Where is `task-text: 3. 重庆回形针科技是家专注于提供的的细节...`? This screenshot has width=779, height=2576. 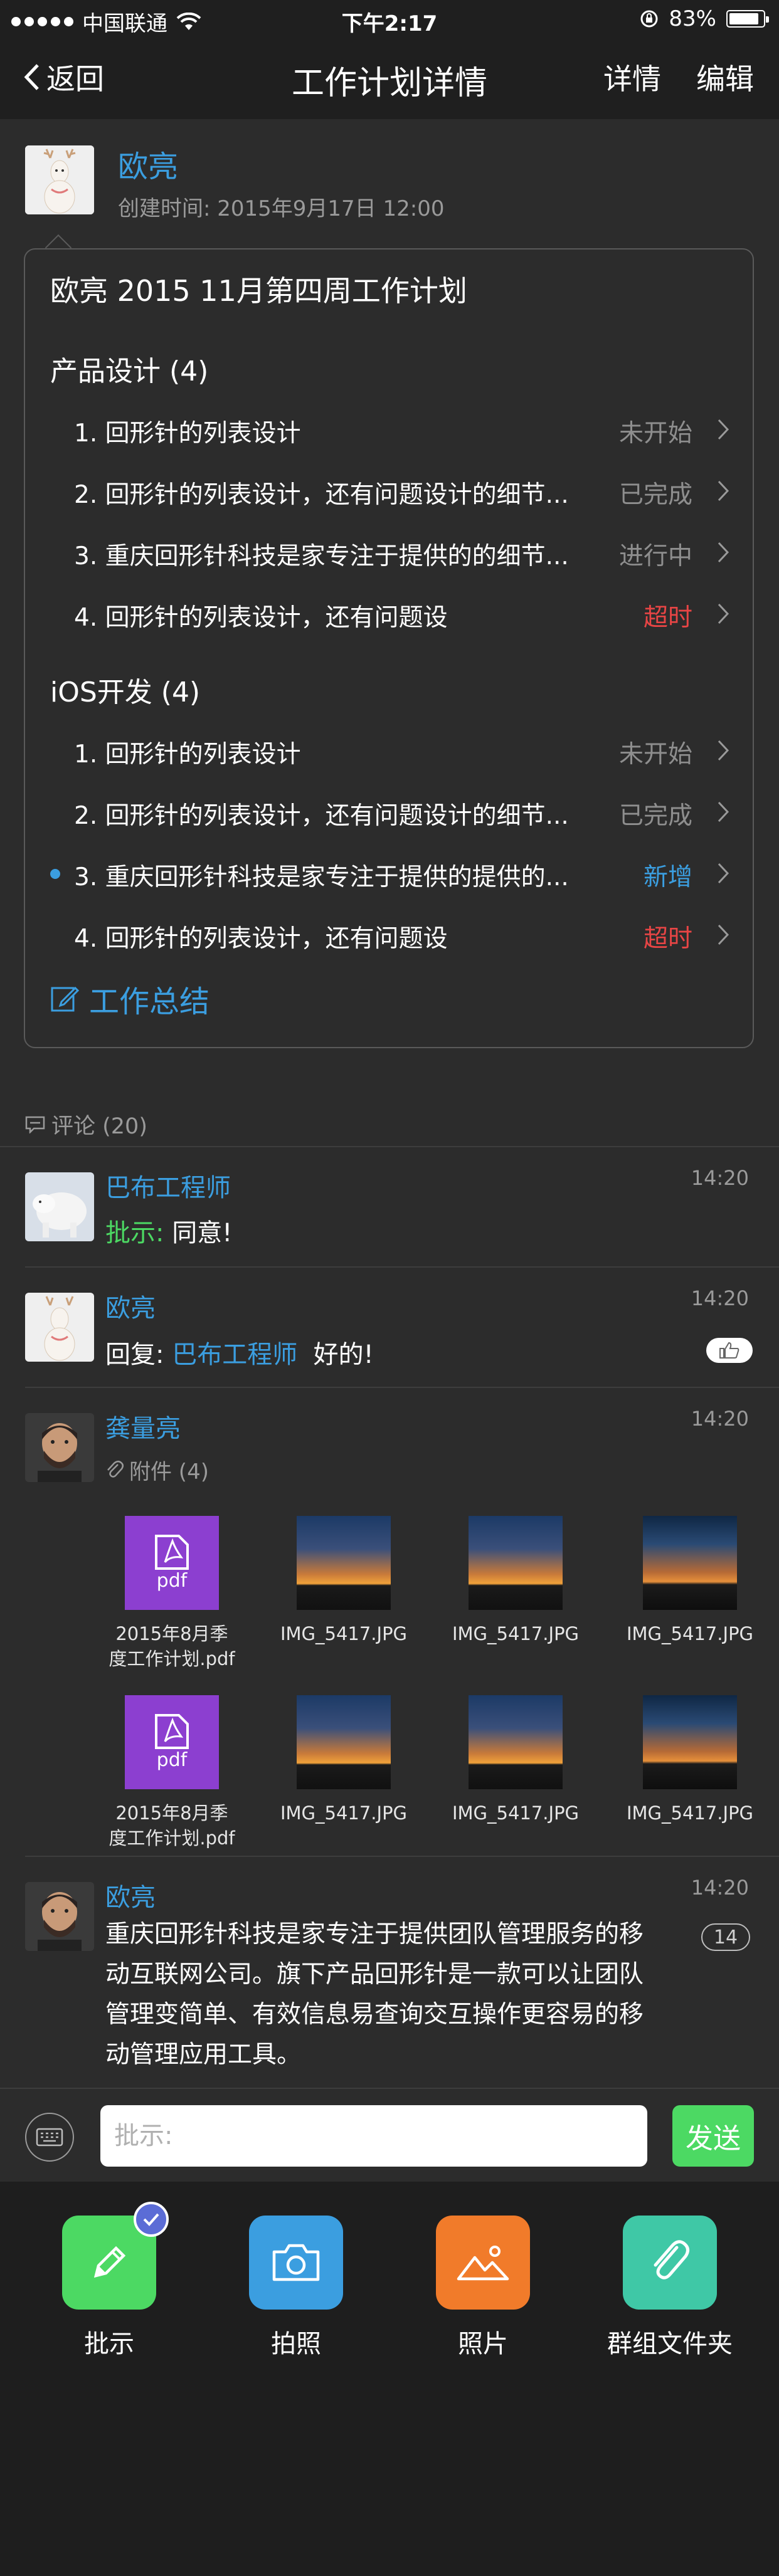
task-text: 3. 重庆回形针科技是家专注于提供的的细节... is located at coordinates (322, 556).